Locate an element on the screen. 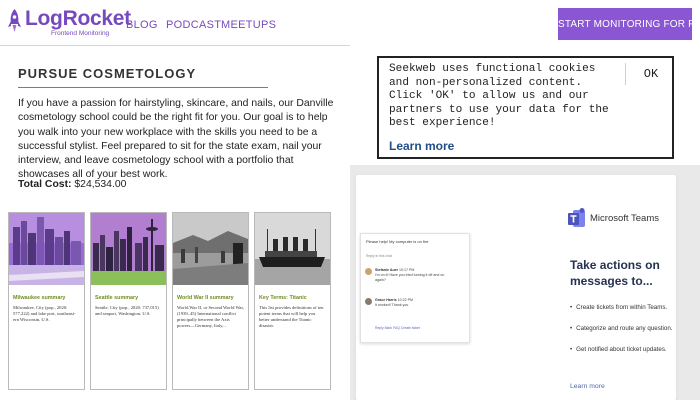  total-cost-label: Total Cost: is located at coordinates (45, 184).